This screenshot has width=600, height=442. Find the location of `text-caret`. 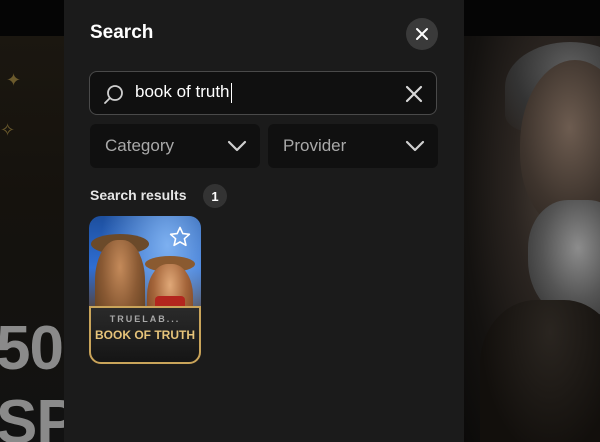

text-caret is located at coordinates (231, 92).